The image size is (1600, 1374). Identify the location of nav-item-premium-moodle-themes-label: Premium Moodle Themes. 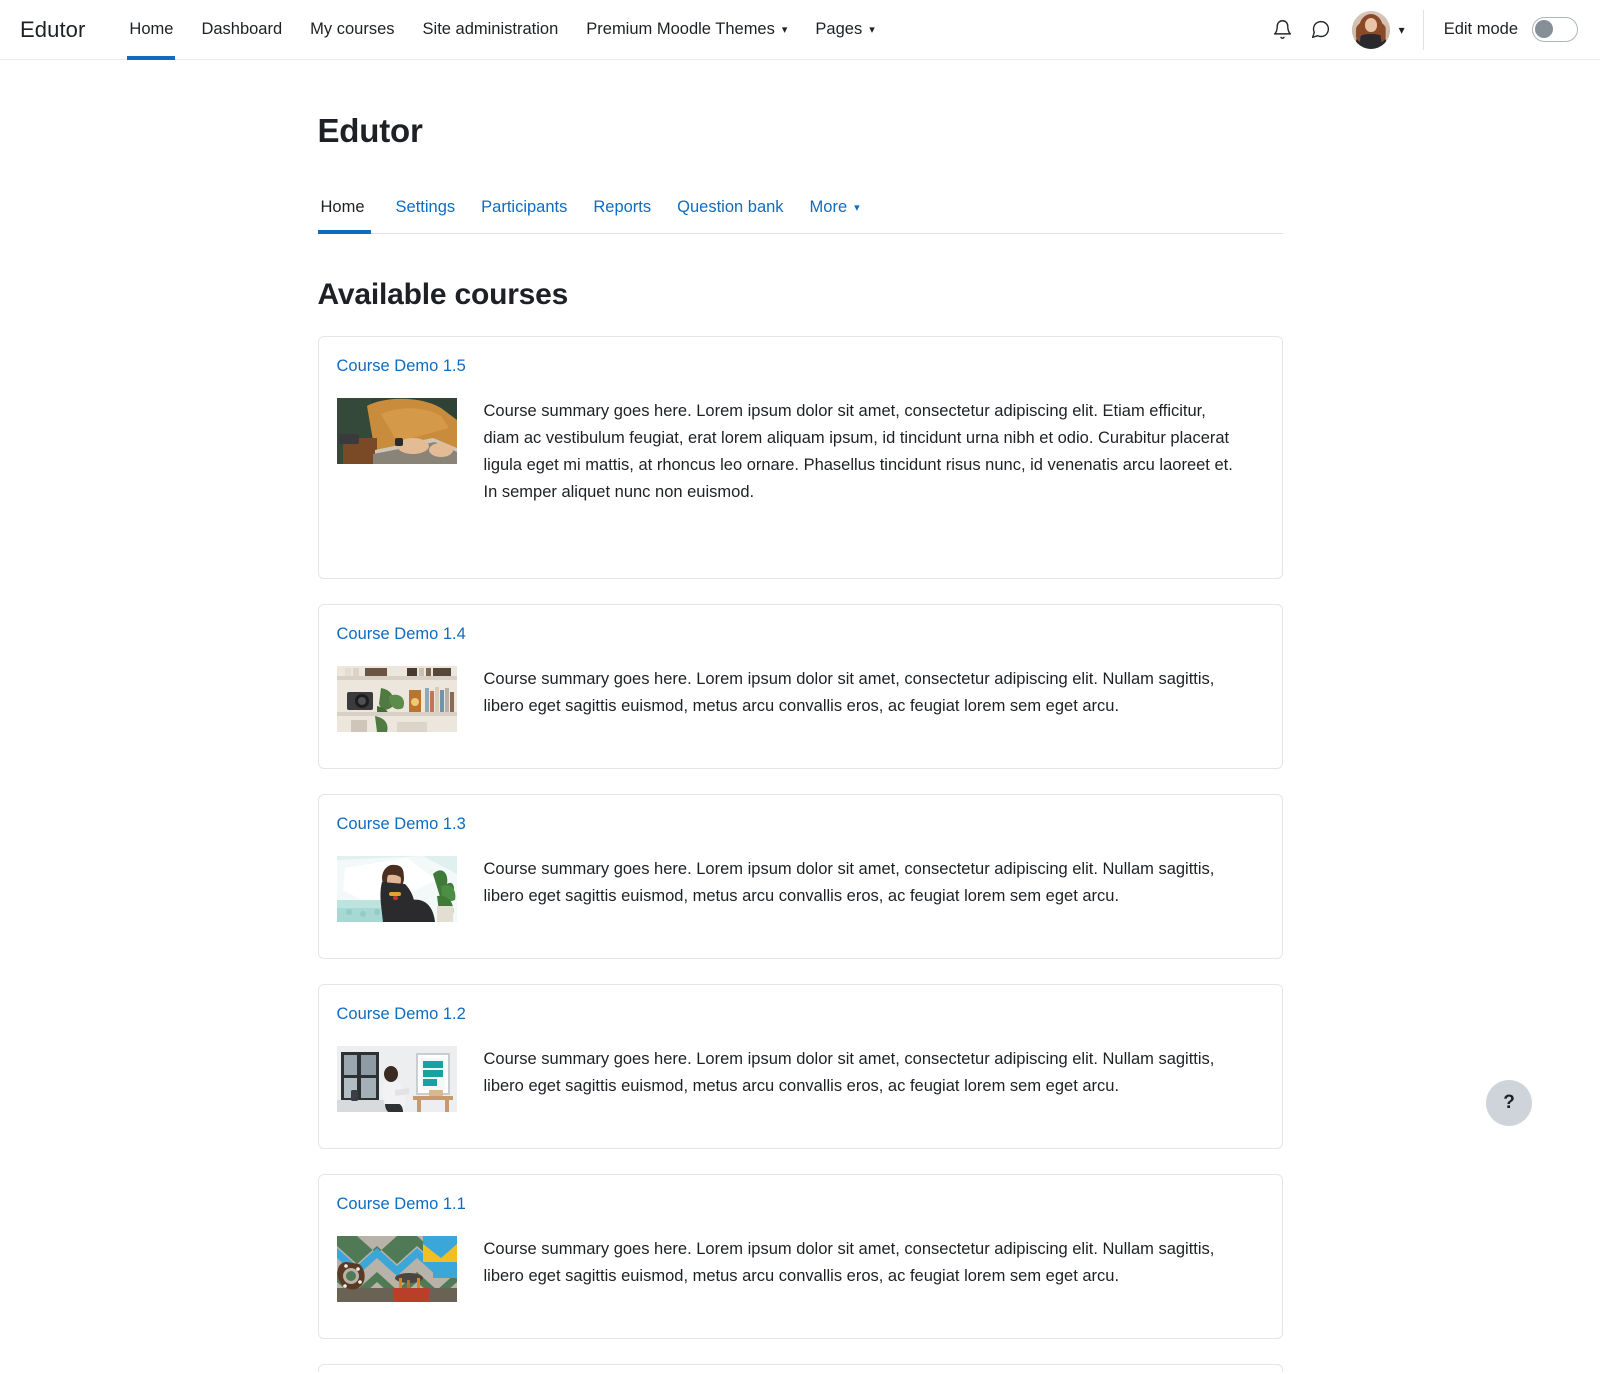
(680, 29).